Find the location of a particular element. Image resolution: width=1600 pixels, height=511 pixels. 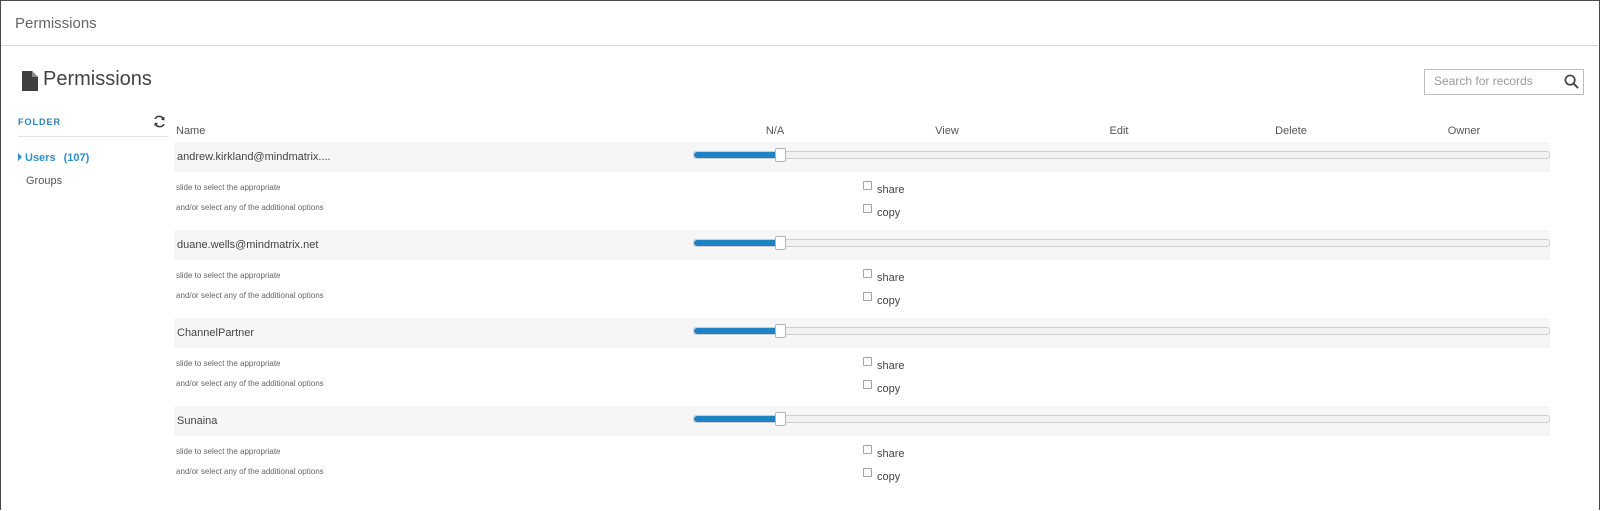

column-name: Name is located at coordinates (191, 131).